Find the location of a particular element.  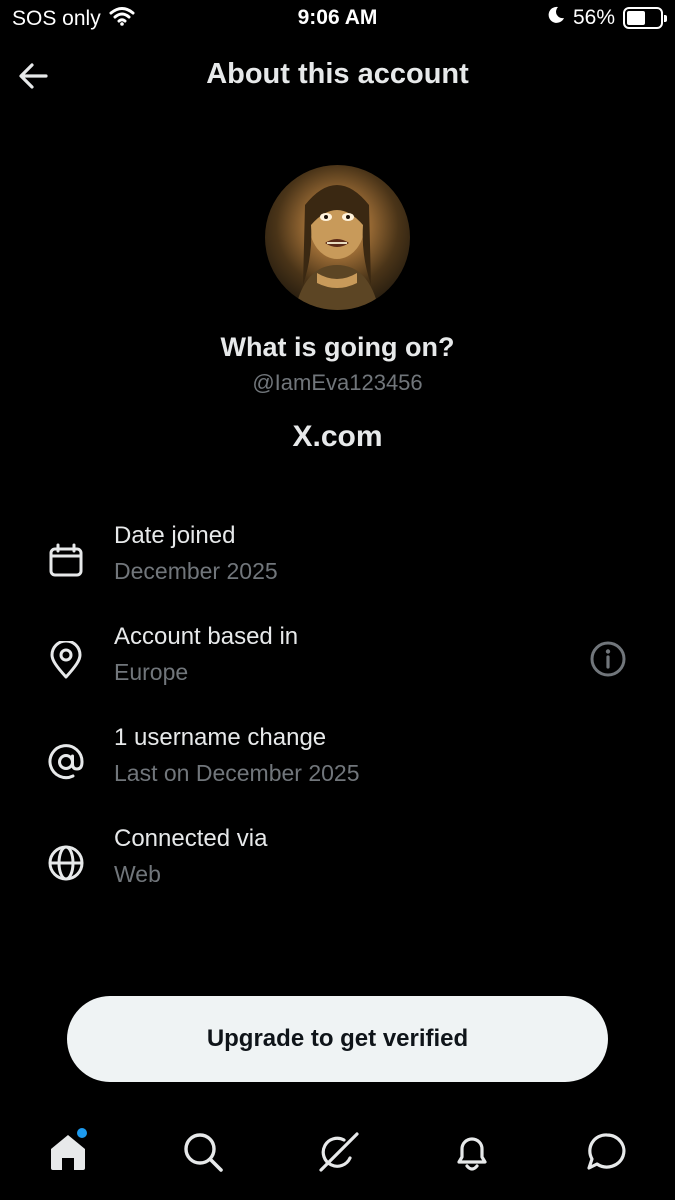

nav-search is located at coordinates (203, 1152).